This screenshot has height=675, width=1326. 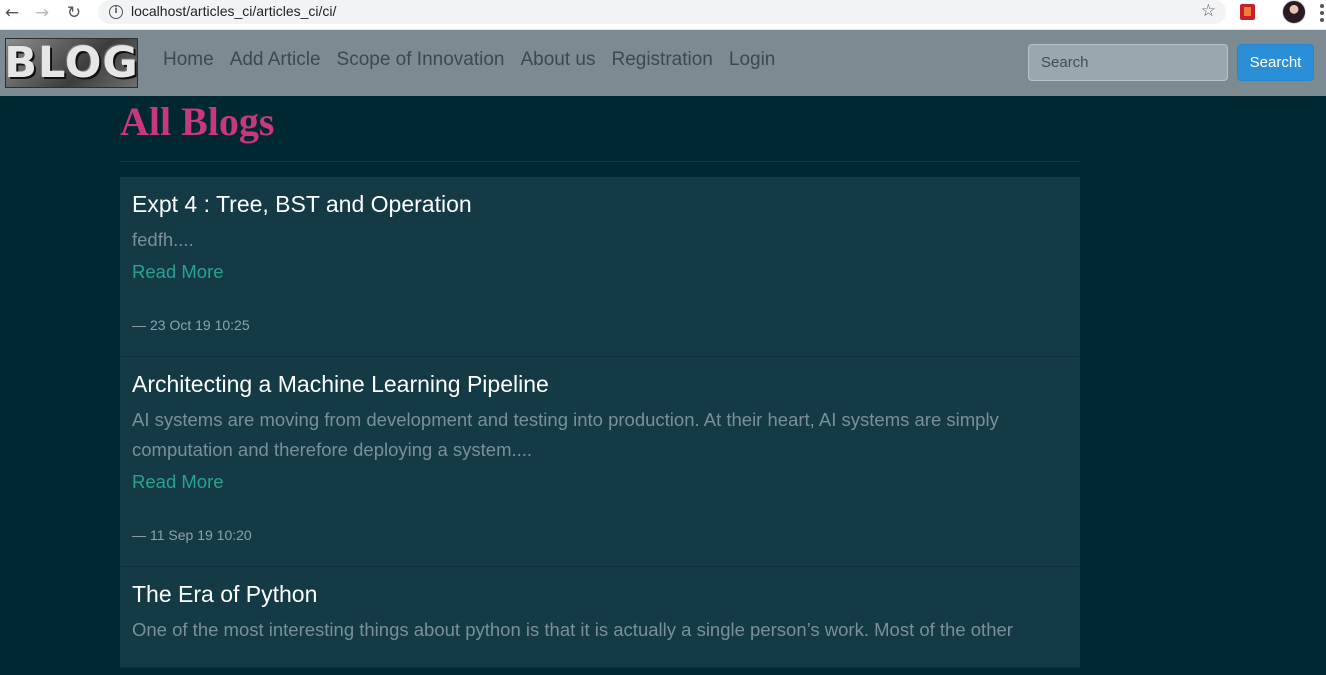 What do you see at coordinates (1322, 13) in the screenshot?
I see `browser-menu-icon` at bounding box center [1322, 13].